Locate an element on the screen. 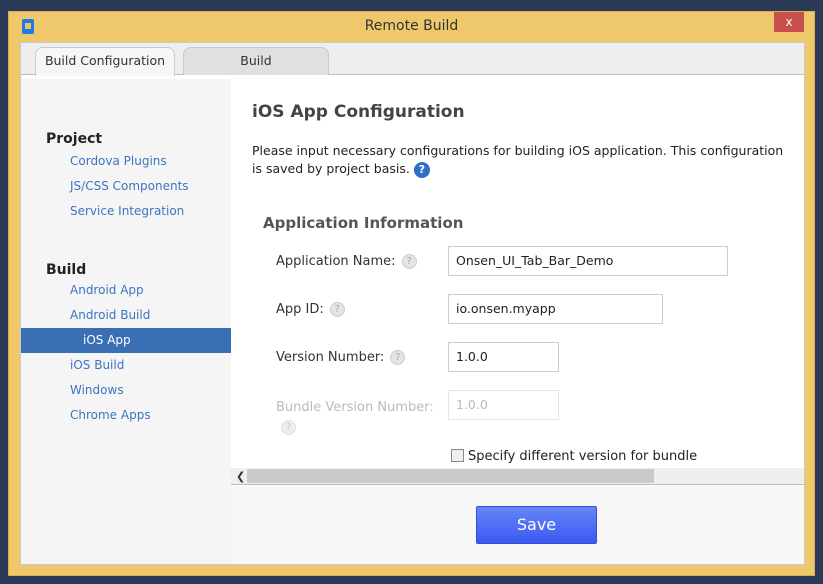  version-number-label: Version Number:? is located at coordinates (341, 357).